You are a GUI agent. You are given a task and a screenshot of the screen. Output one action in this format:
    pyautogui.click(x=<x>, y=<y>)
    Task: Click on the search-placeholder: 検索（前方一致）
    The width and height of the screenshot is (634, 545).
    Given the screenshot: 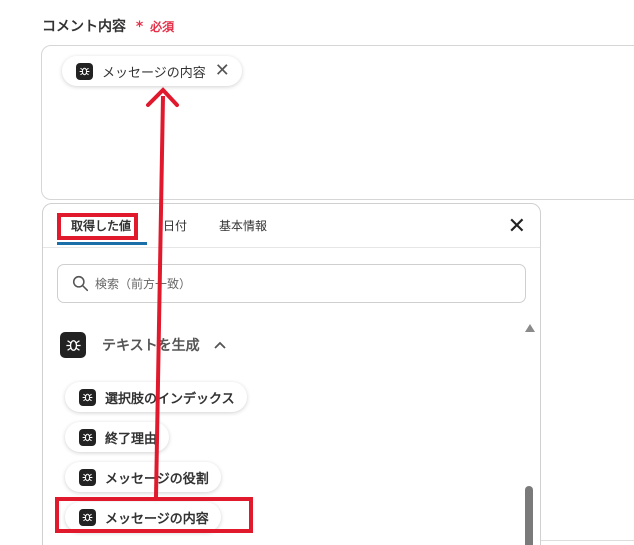 What is the action you would take?
    pyautogui.click(x=143, y=284)
    